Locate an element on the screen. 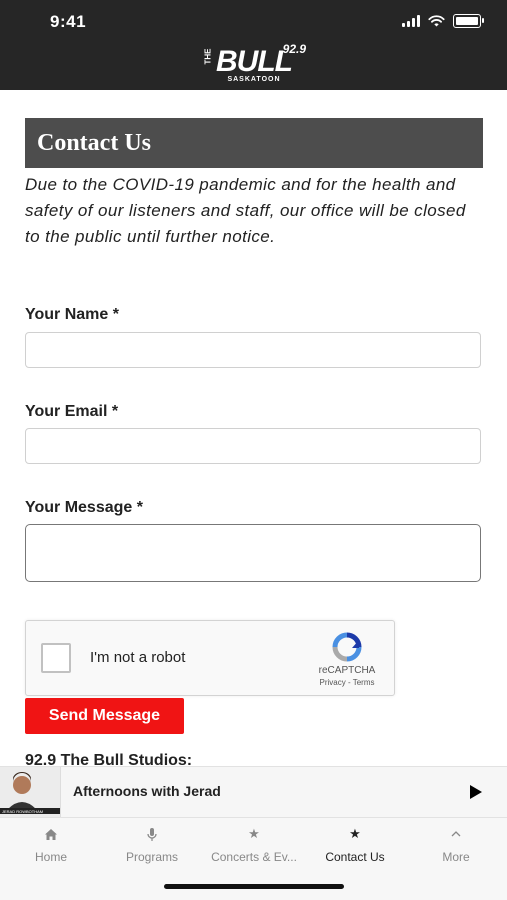  recaptcha-label: I'm not a robot is located at coordinates (138, 657).